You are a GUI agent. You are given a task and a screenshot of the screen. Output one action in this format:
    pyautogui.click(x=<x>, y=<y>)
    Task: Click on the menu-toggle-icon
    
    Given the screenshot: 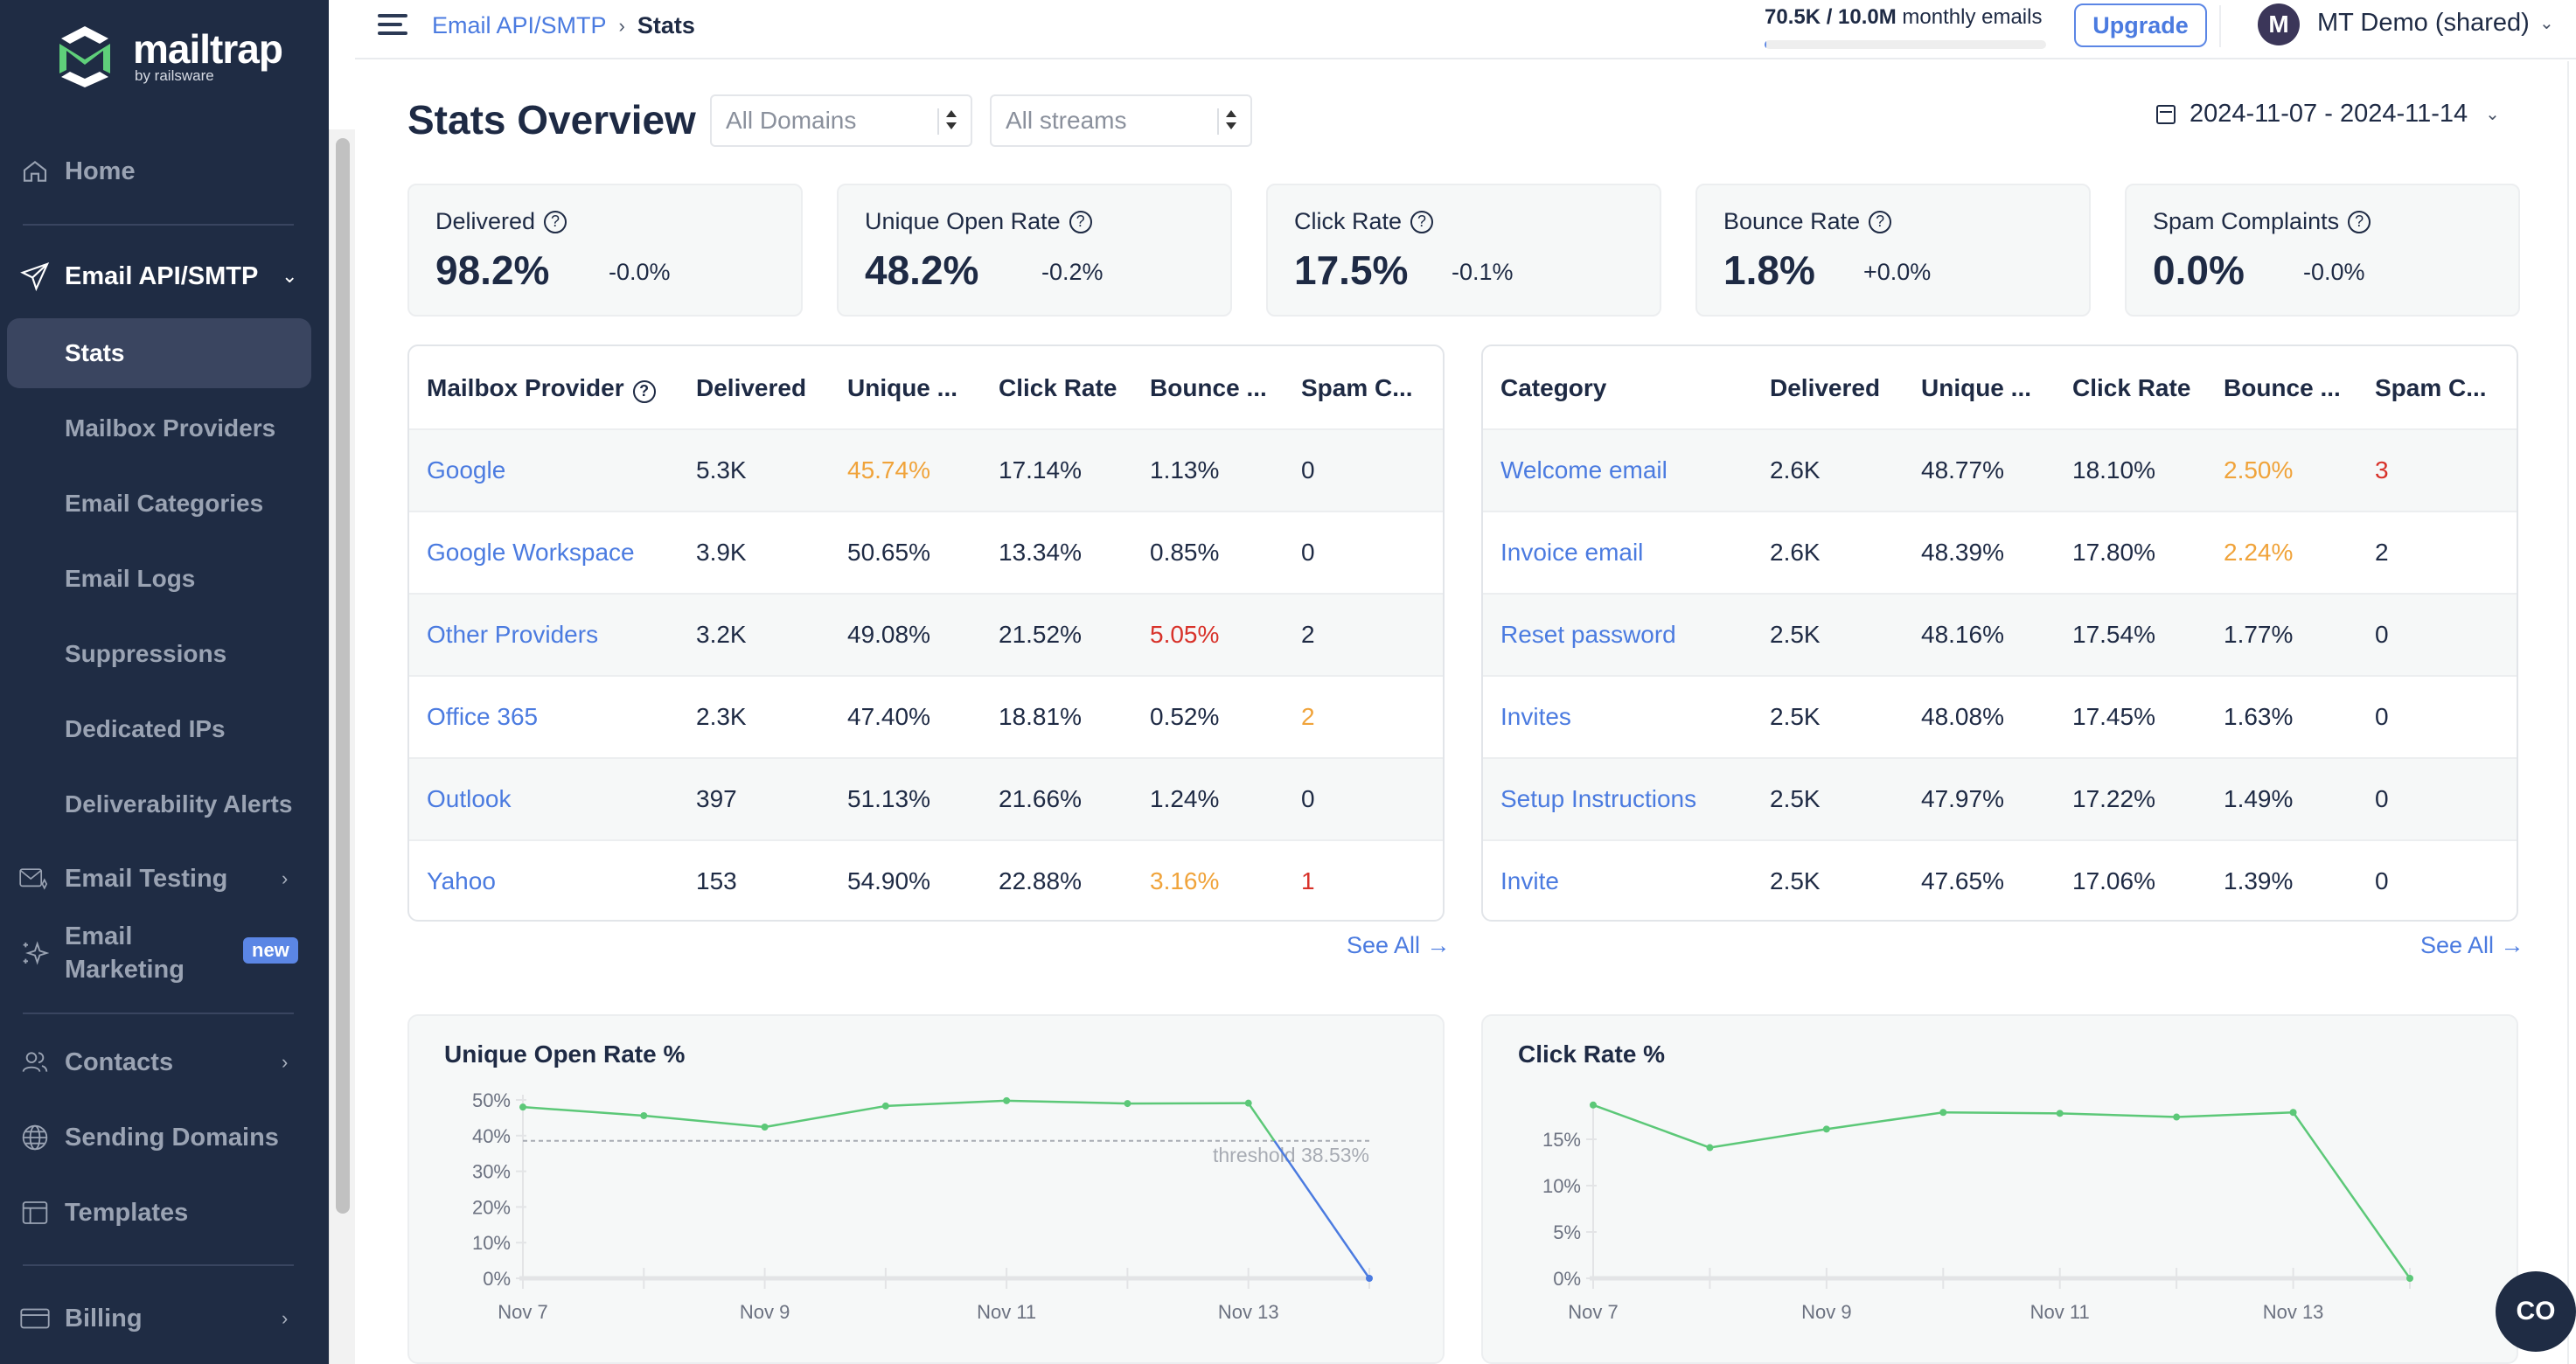 What is the action you would take?
    pyautogui.click(x=392, y=27)
    